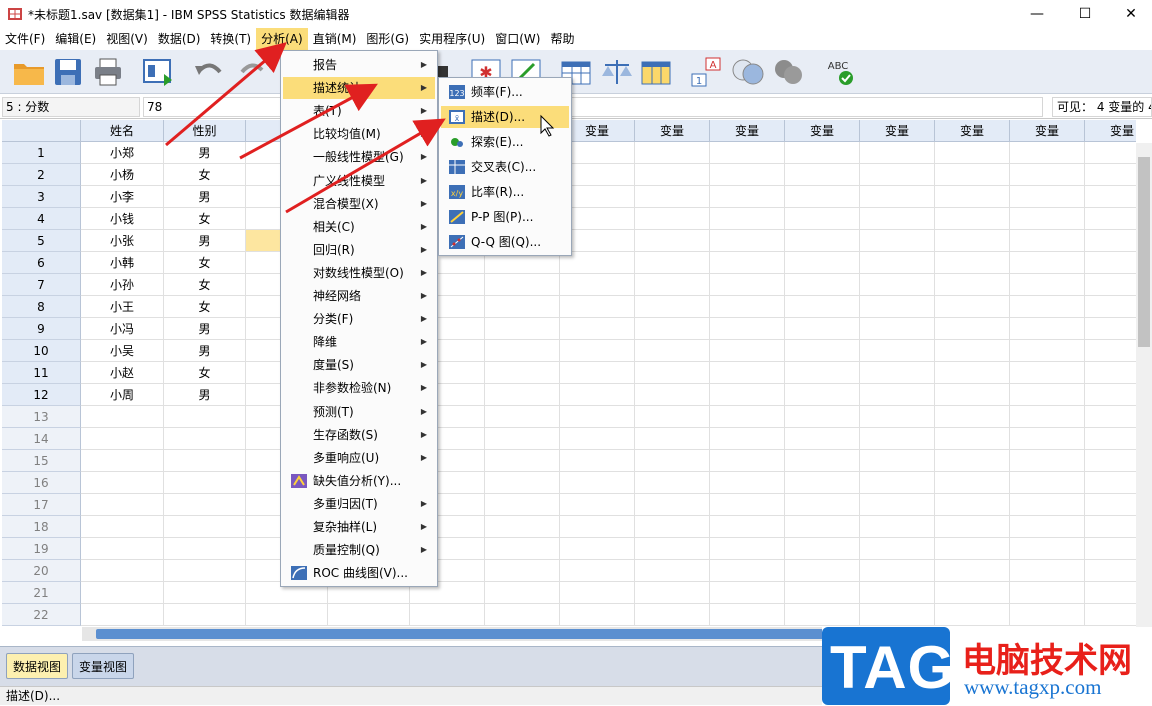 This screenshot has height=706, width=1152. I want to click on menu-transform: 转换(T), so click(230, 39).